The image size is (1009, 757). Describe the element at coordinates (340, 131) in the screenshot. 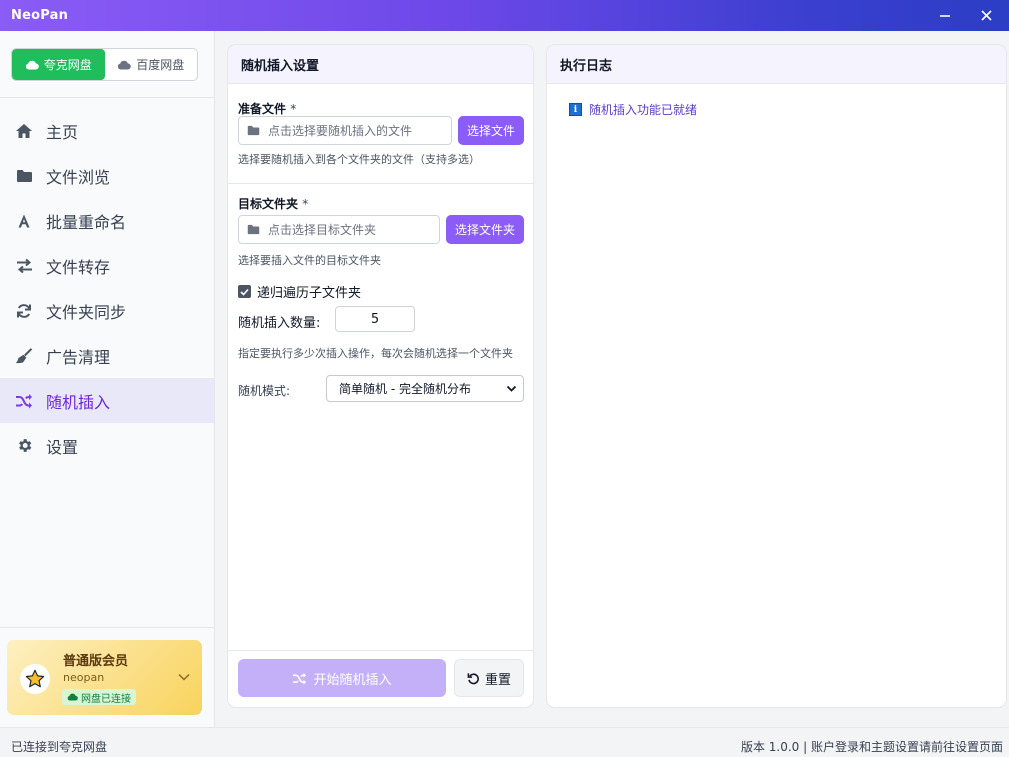

I see `prepare-file-placeholder: 点击选择要随机插入的文件` at that location.